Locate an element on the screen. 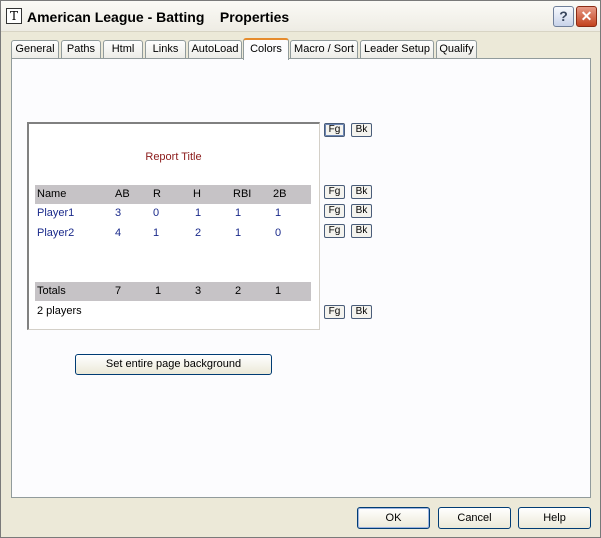 This screenshot has width=601, height=538. player-cell: Player1 is located at coordinates (56, 213).